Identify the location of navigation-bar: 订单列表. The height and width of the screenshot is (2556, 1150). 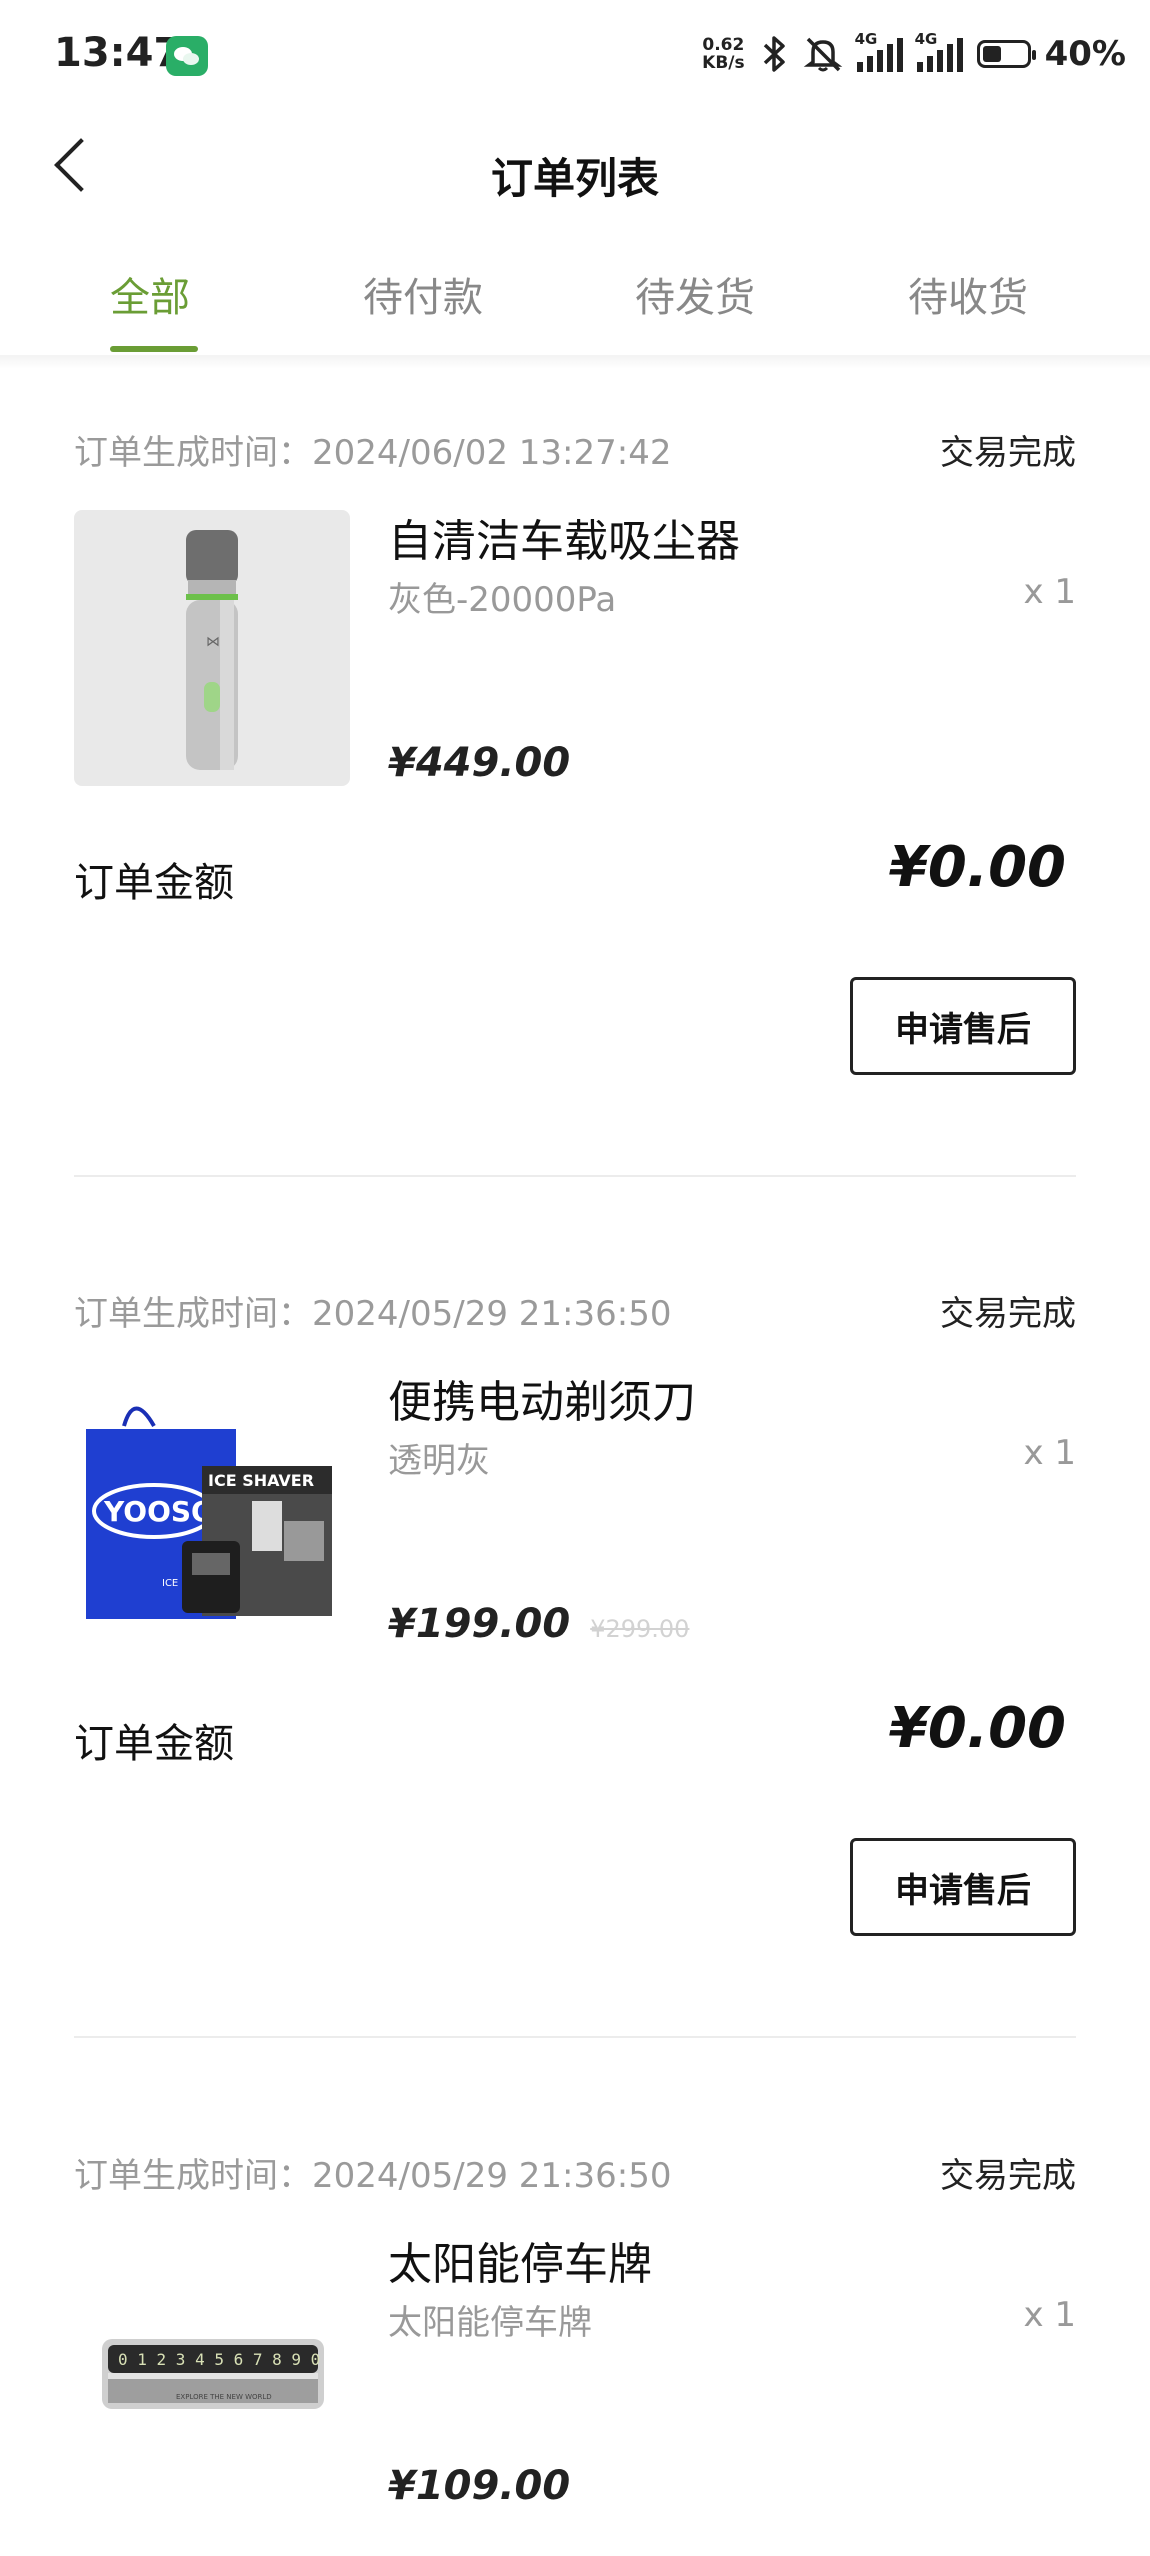
(575, 172).